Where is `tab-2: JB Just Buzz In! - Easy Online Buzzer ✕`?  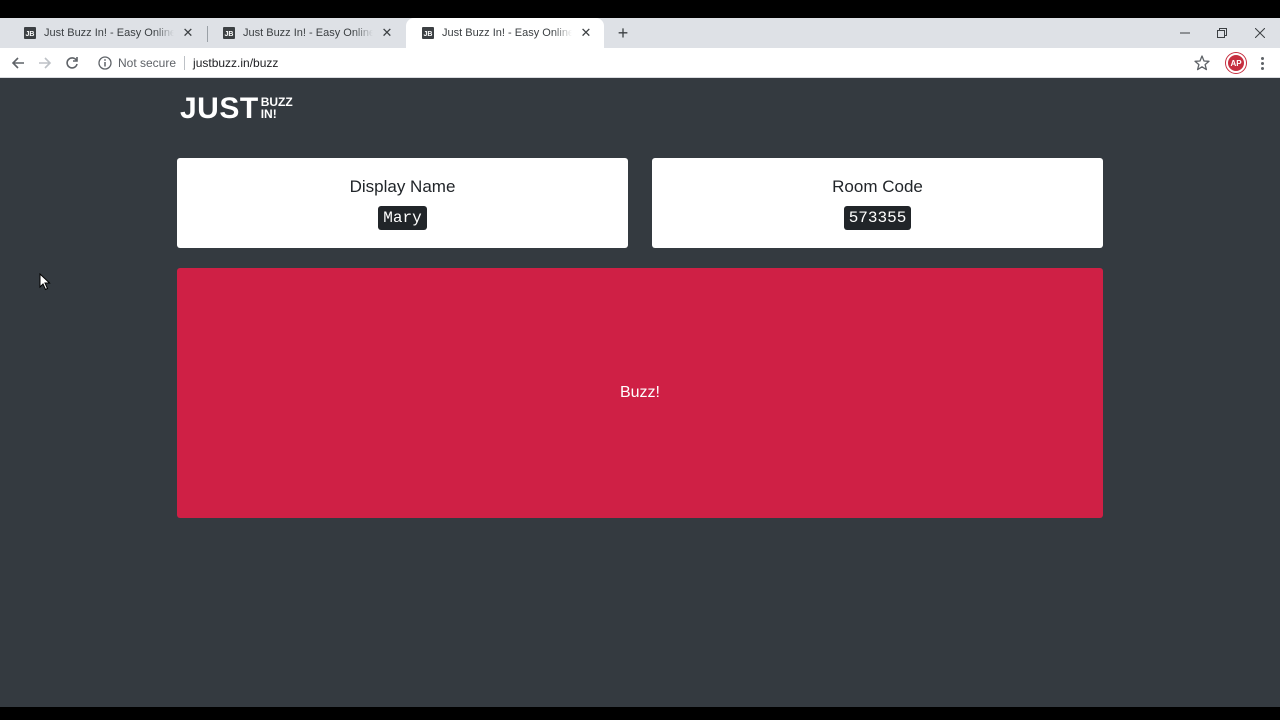
tab-2: JB Just Buzz In! - Easy Online Buzzer ✕ is located at coordinates (306, 33).